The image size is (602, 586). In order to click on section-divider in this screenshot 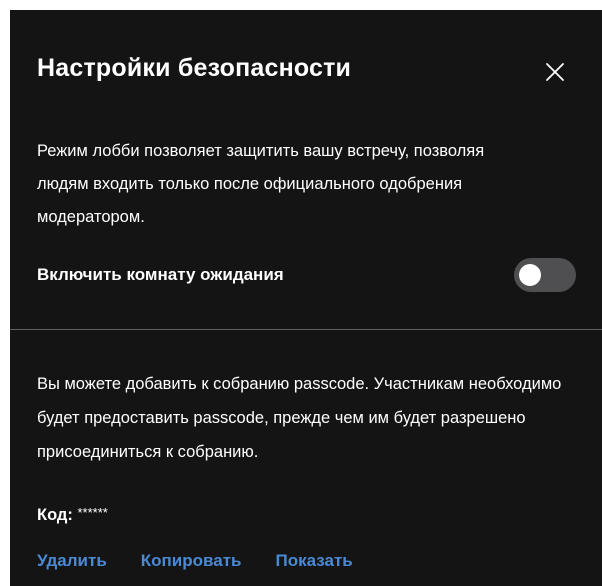, I will do `click(306, 329)`.